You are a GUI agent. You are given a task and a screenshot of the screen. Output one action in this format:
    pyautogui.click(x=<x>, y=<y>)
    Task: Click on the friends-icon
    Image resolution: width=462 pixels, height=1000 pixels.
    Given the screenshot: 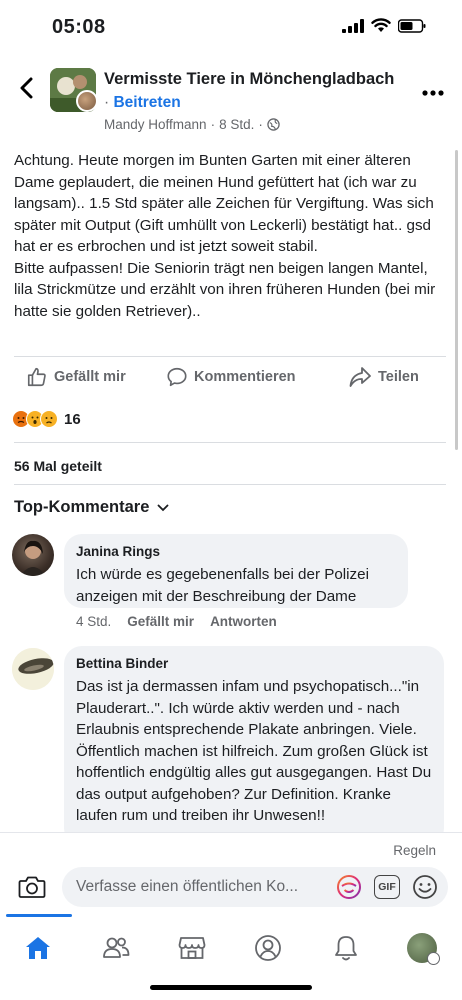 What is the action you would take?
    pyautogui.click(x=116, y=947)
    